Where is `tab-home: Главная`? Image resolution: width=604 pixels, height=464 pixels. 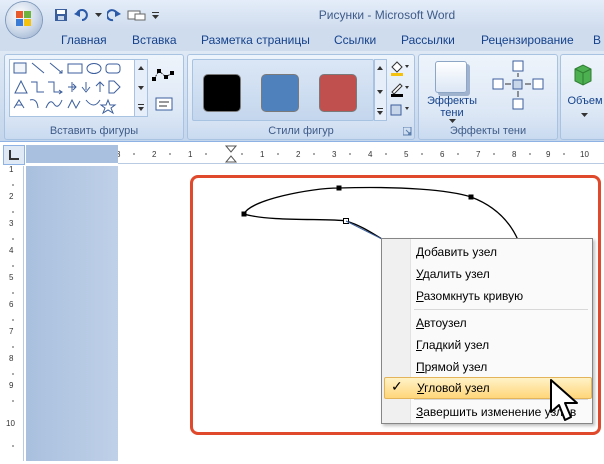
tab-home: Главная is located at coordinates (84, 40).